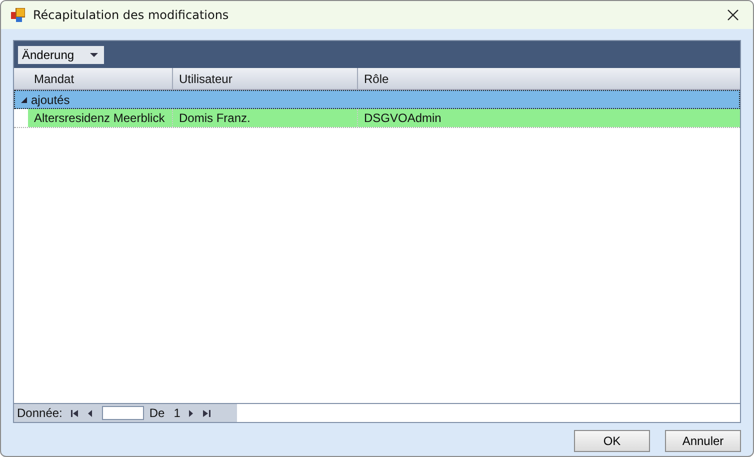 The image size is (754, 457). What do you see at coordinates (131, 15) in the screenshot?
I see `window-title: Récapitulation des modifications` at bounding box center [131, 15].